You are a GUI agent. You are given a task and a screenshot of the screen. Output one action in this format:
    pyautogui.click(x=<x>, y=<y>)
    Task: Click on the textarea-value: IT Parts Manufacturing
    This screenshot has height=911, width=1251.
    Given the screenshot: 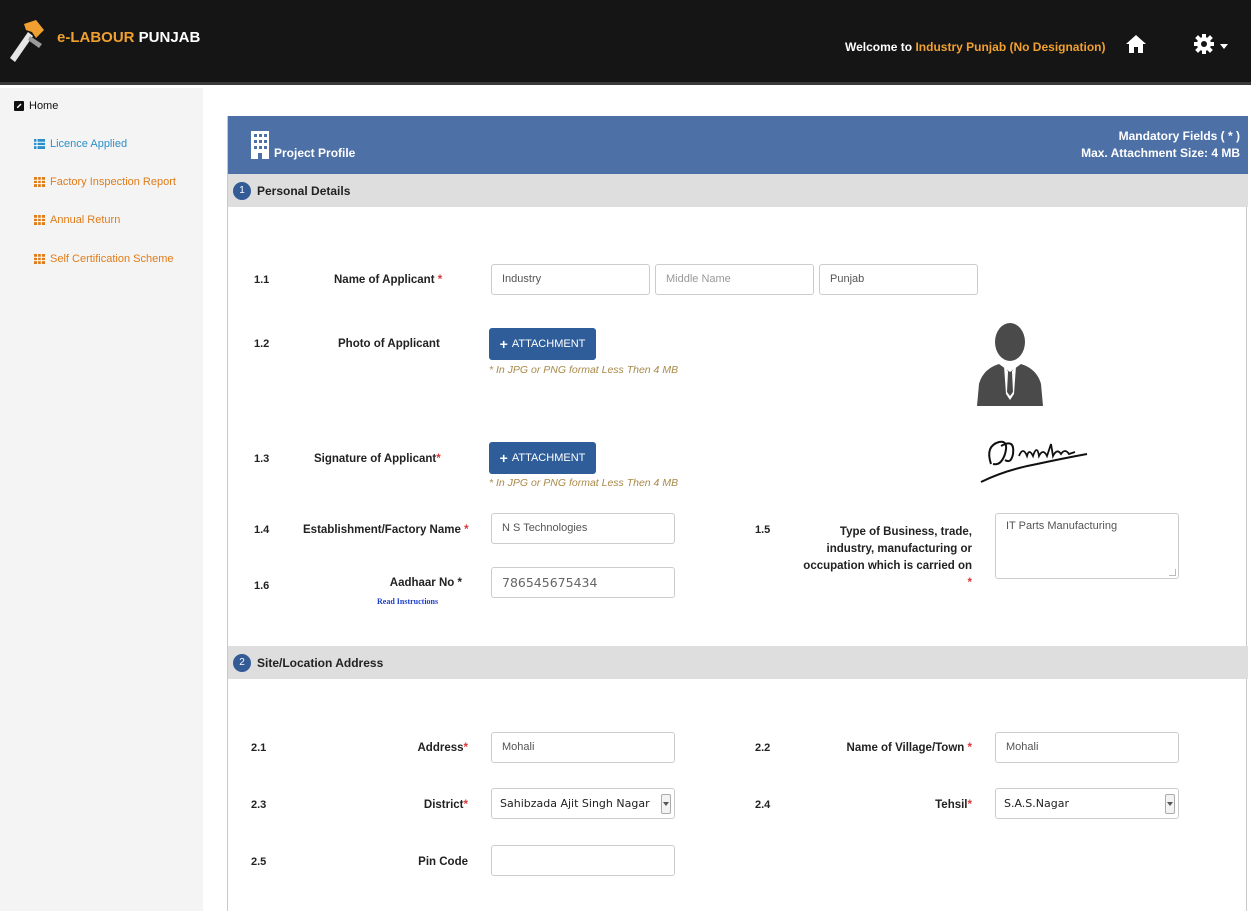 What is the action you would take?
    pyautogui.click(x=1062, y=526)
    